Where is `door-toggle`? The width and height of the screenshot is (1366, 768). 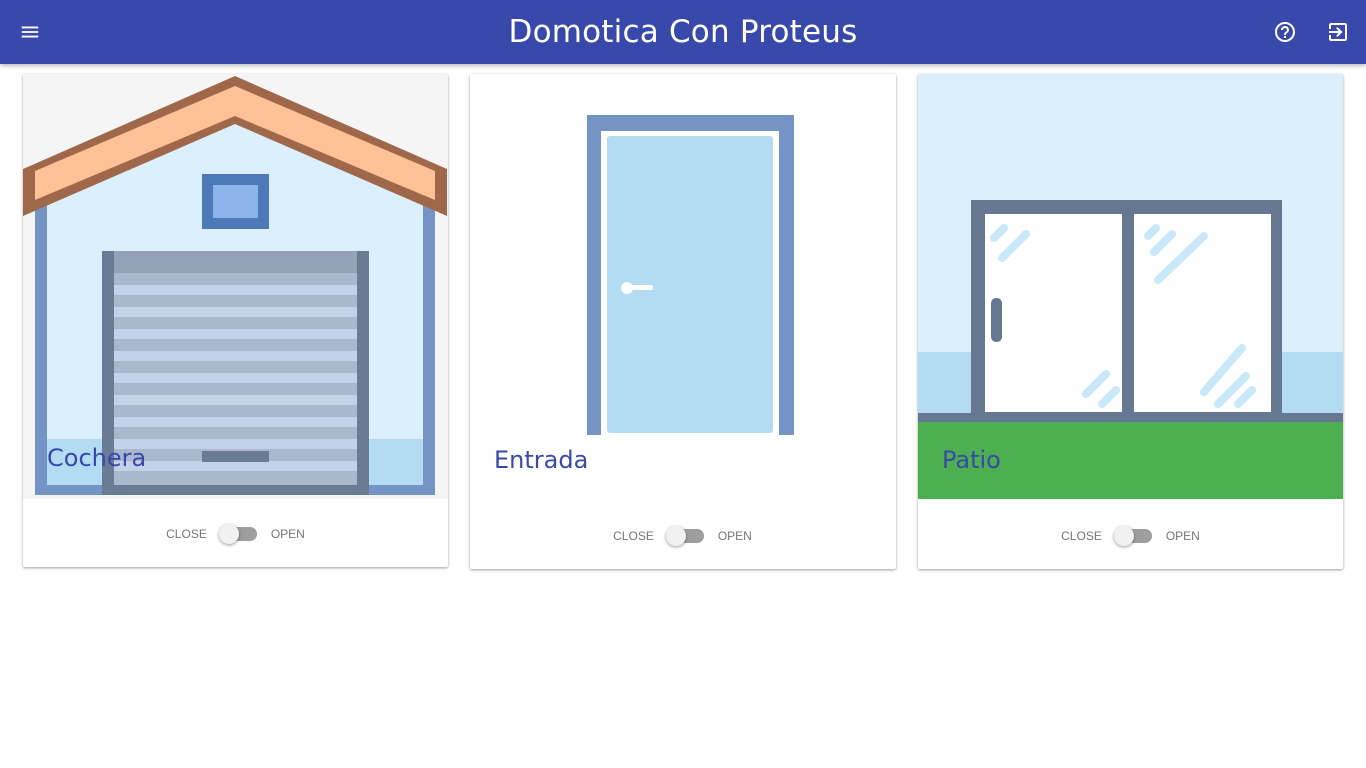 door-toggle is located at coordinates (684, 536).